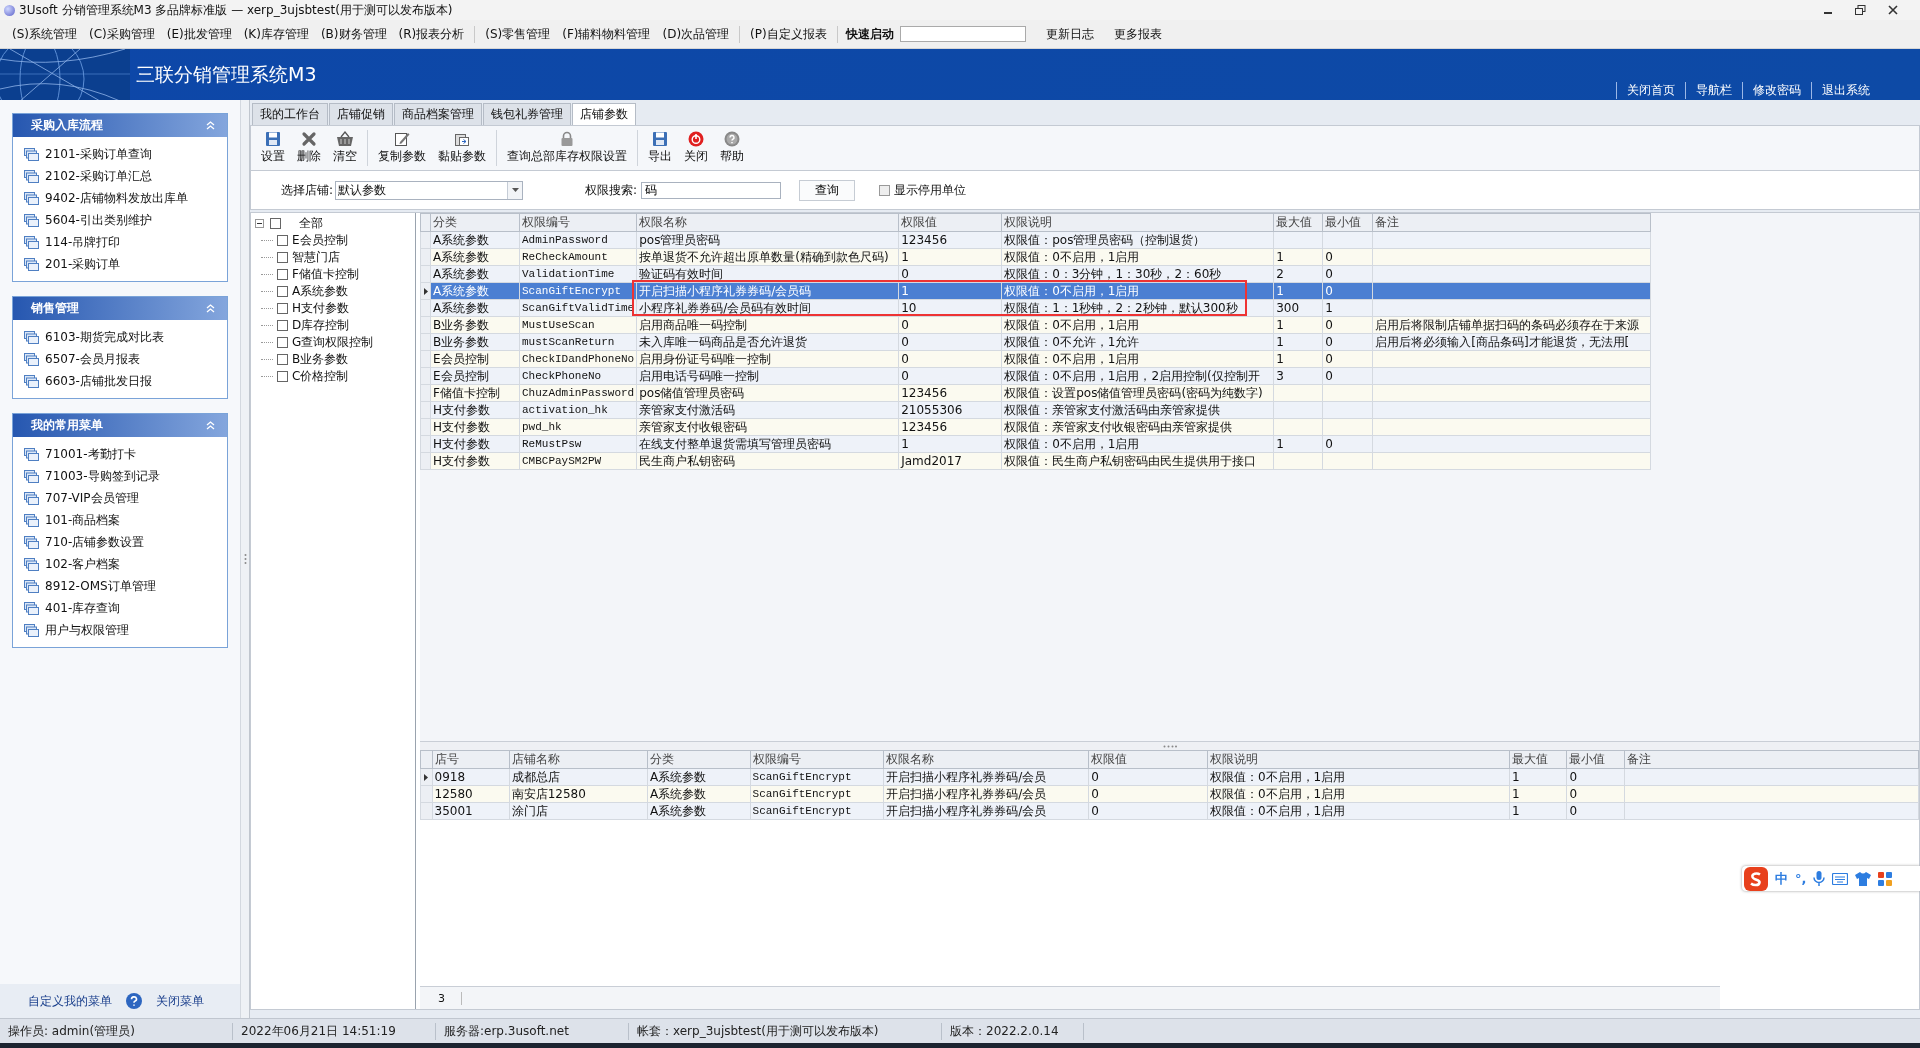  I want to click on menu-link: 2101-采购订单查询, so click(125, 154).